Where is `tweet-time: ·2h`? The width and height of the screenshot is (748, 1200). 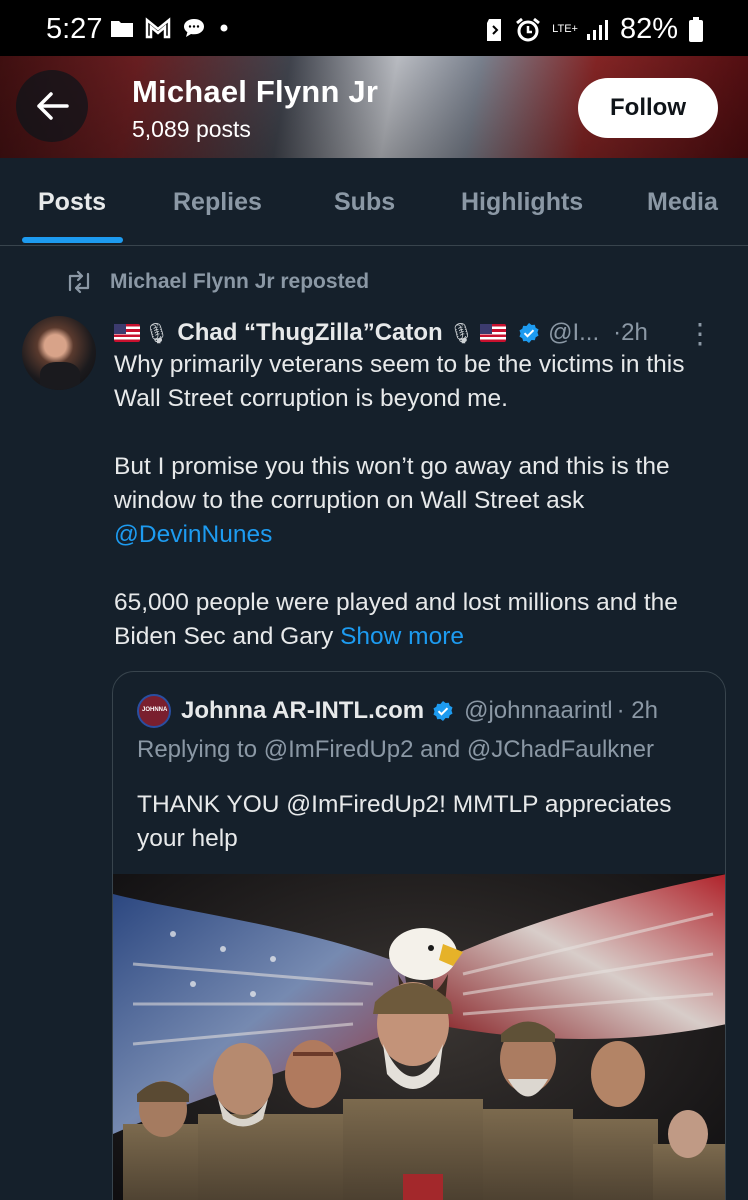
tweet-time: ·2h is located at coordinates (630, 333).